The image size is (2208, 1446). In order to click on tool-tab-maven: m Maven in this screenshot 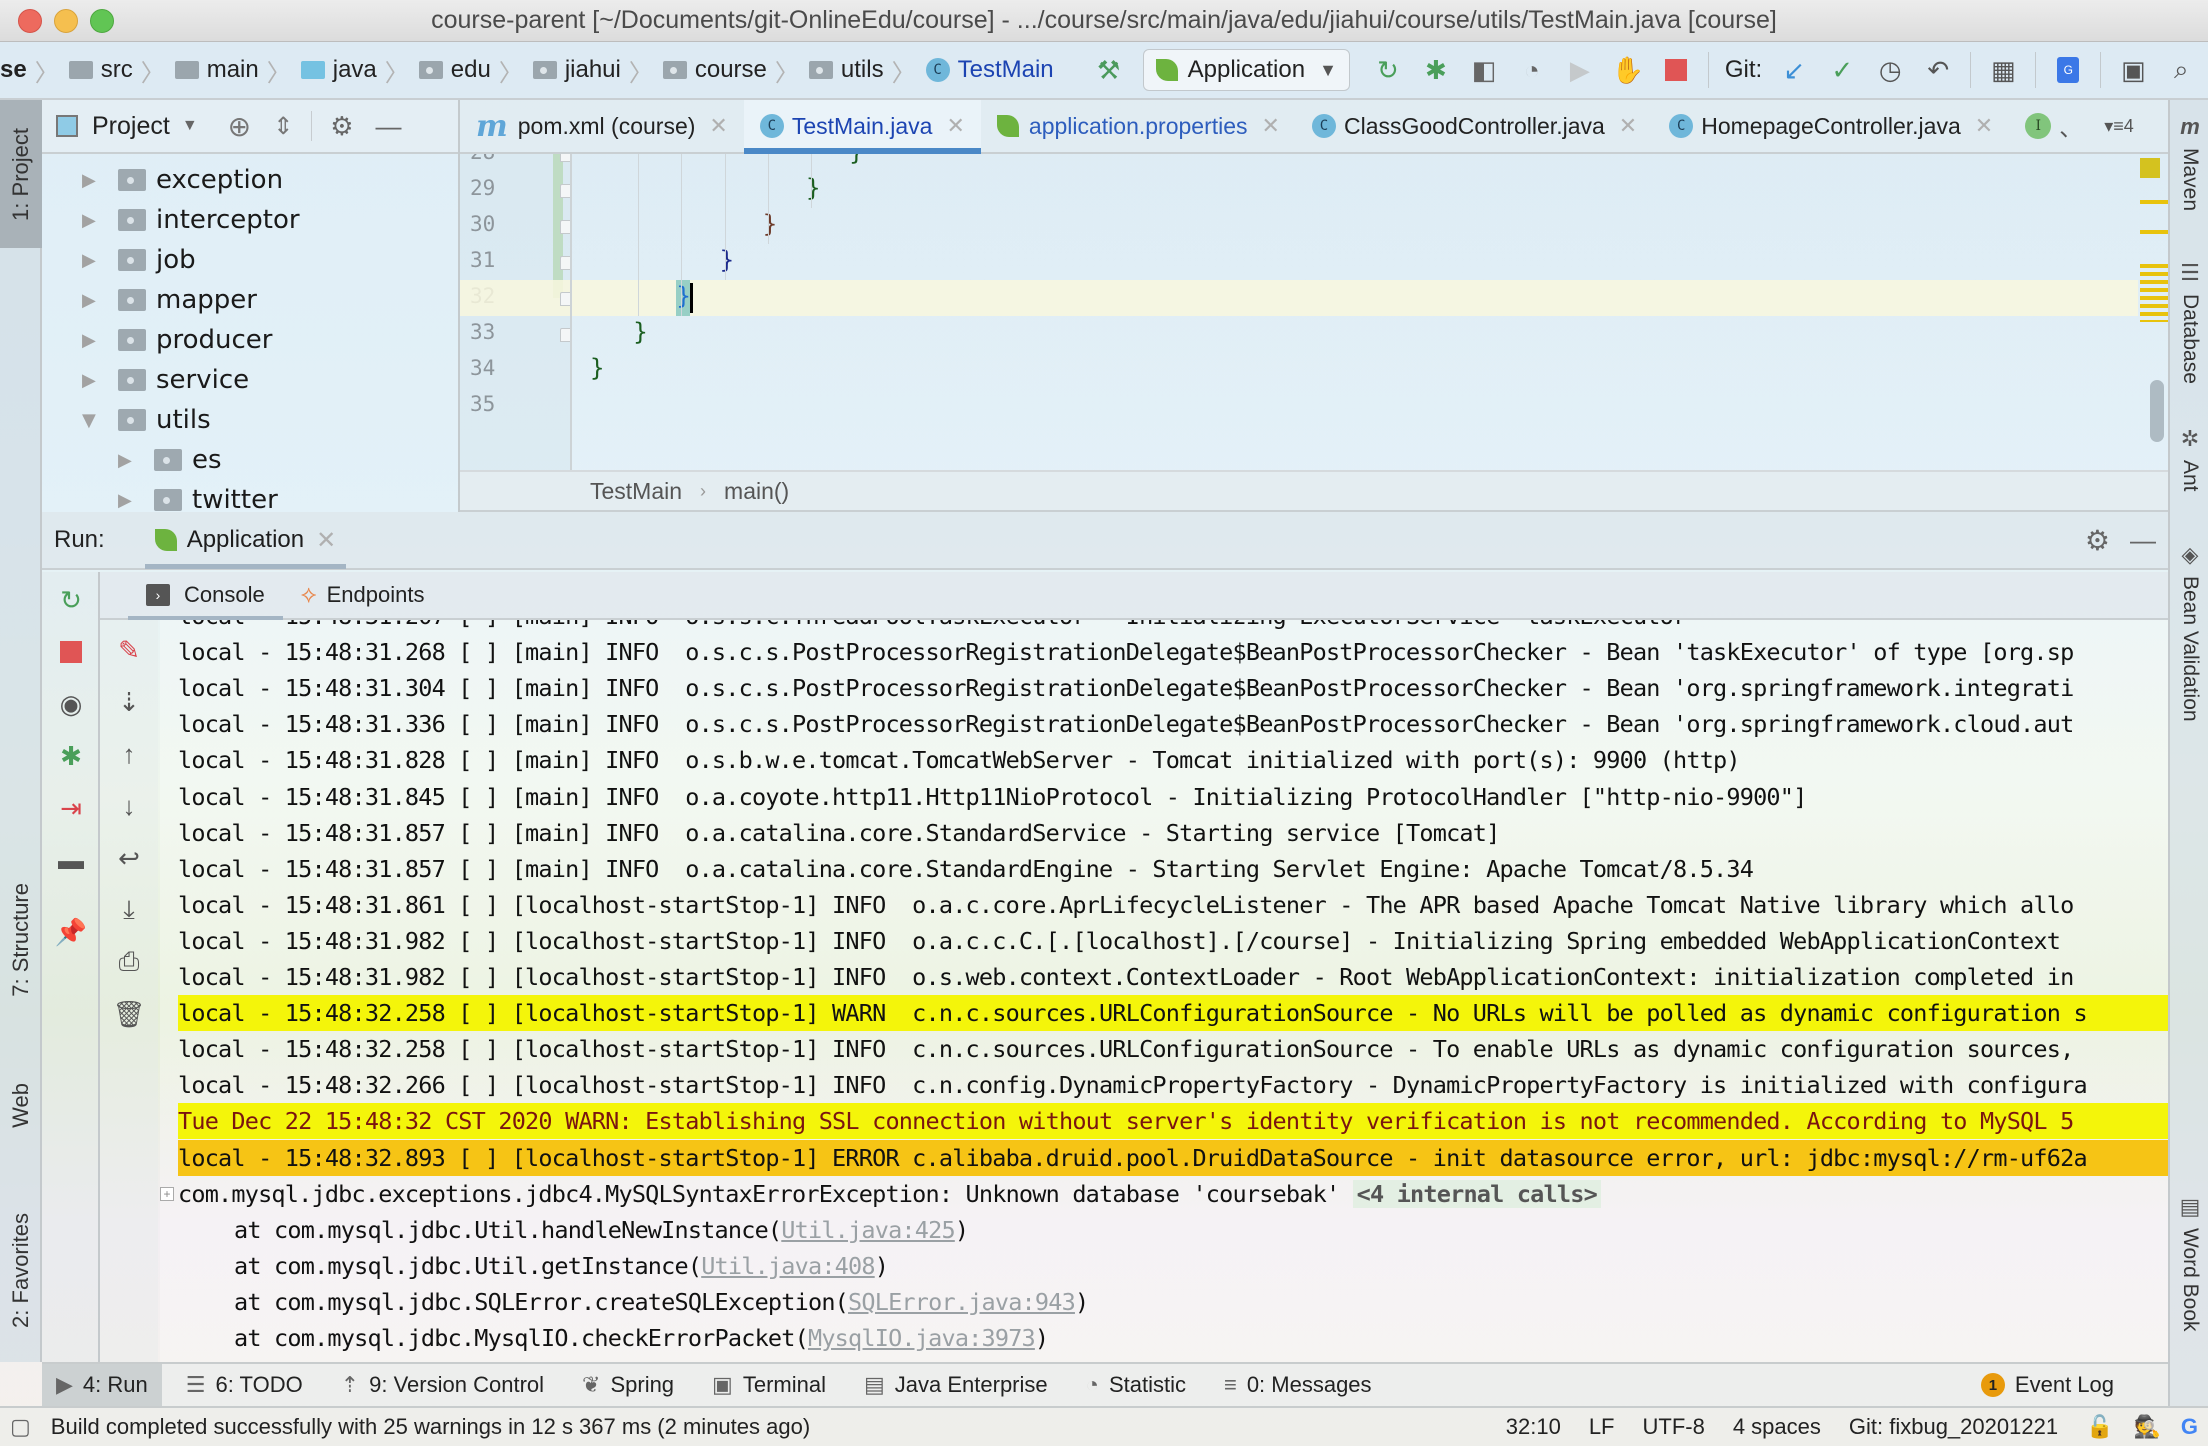, I will do `click(2189, 162)`.